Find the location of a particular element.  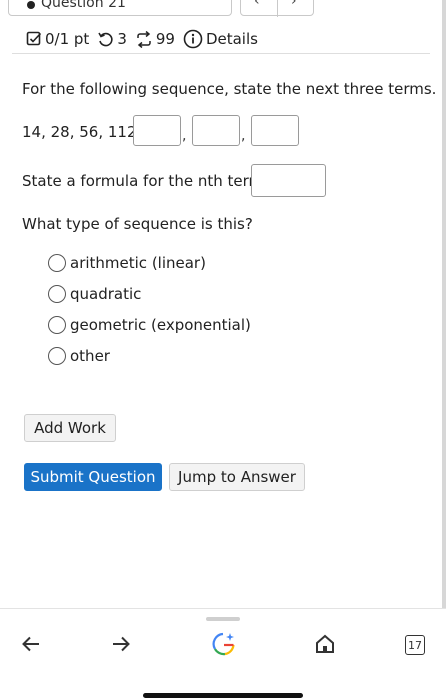

option-other: other is located at coordinates (79, 356).